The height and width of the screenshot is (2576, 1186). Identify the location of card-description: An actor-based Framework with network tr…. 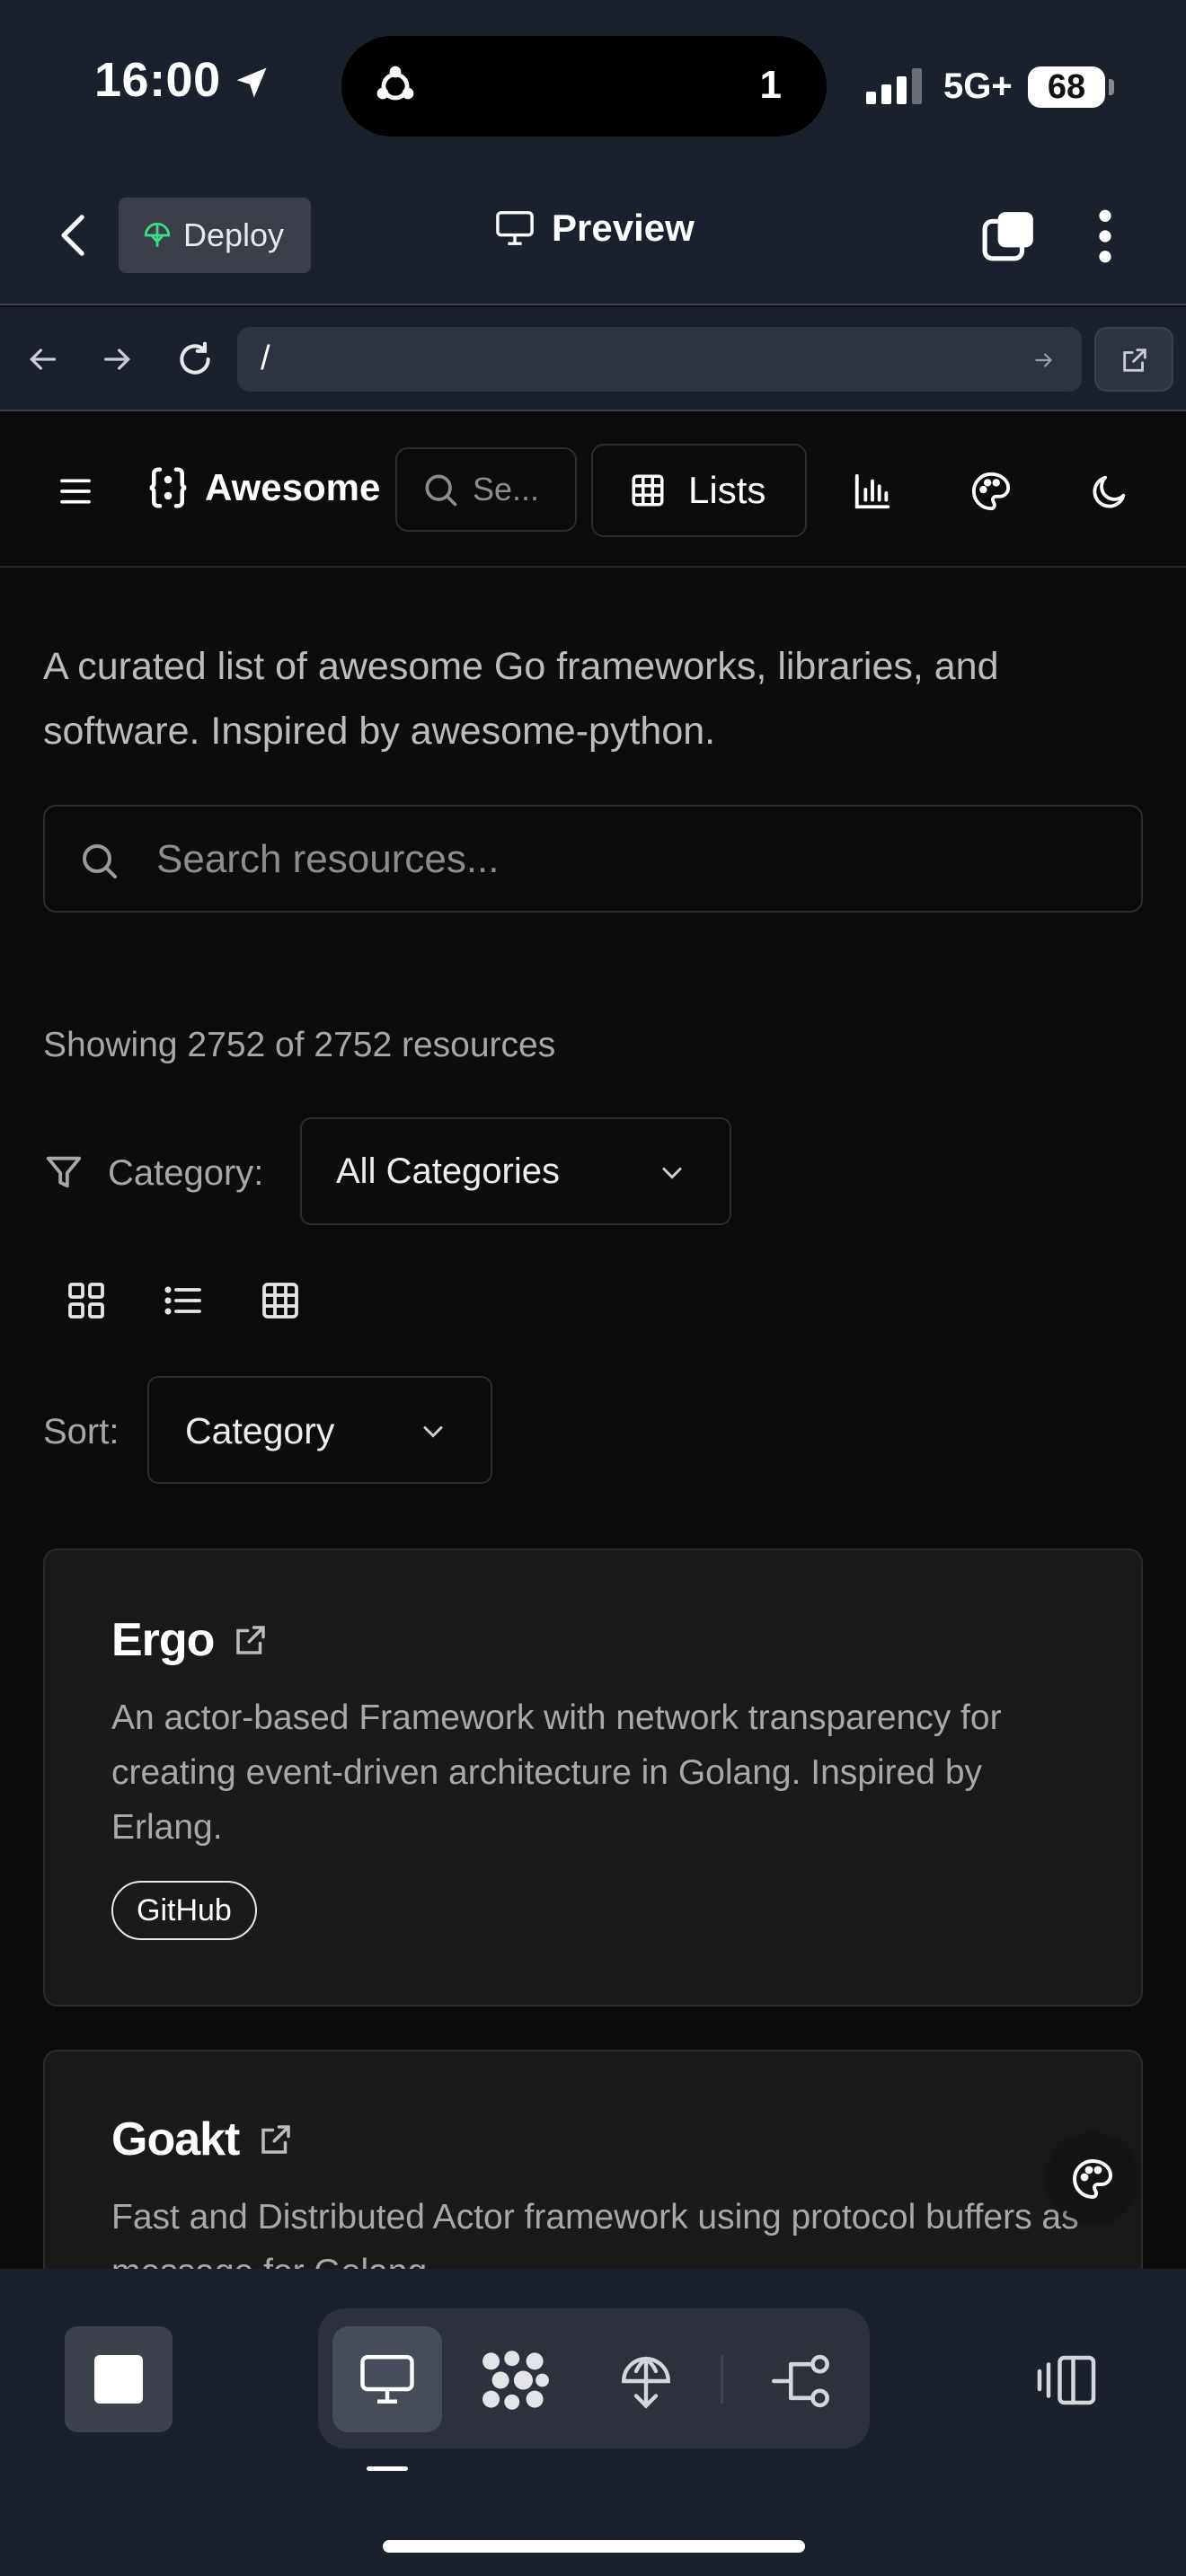
(556, 1772).